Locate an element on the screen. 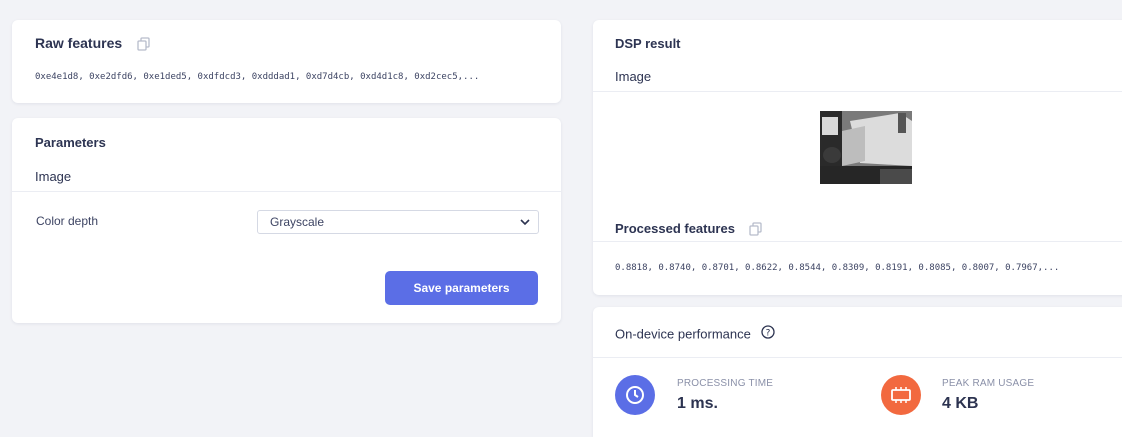 This screenshot has height=437, width=1122. parameters-title: Parameters is located at coordinates (70, 142).